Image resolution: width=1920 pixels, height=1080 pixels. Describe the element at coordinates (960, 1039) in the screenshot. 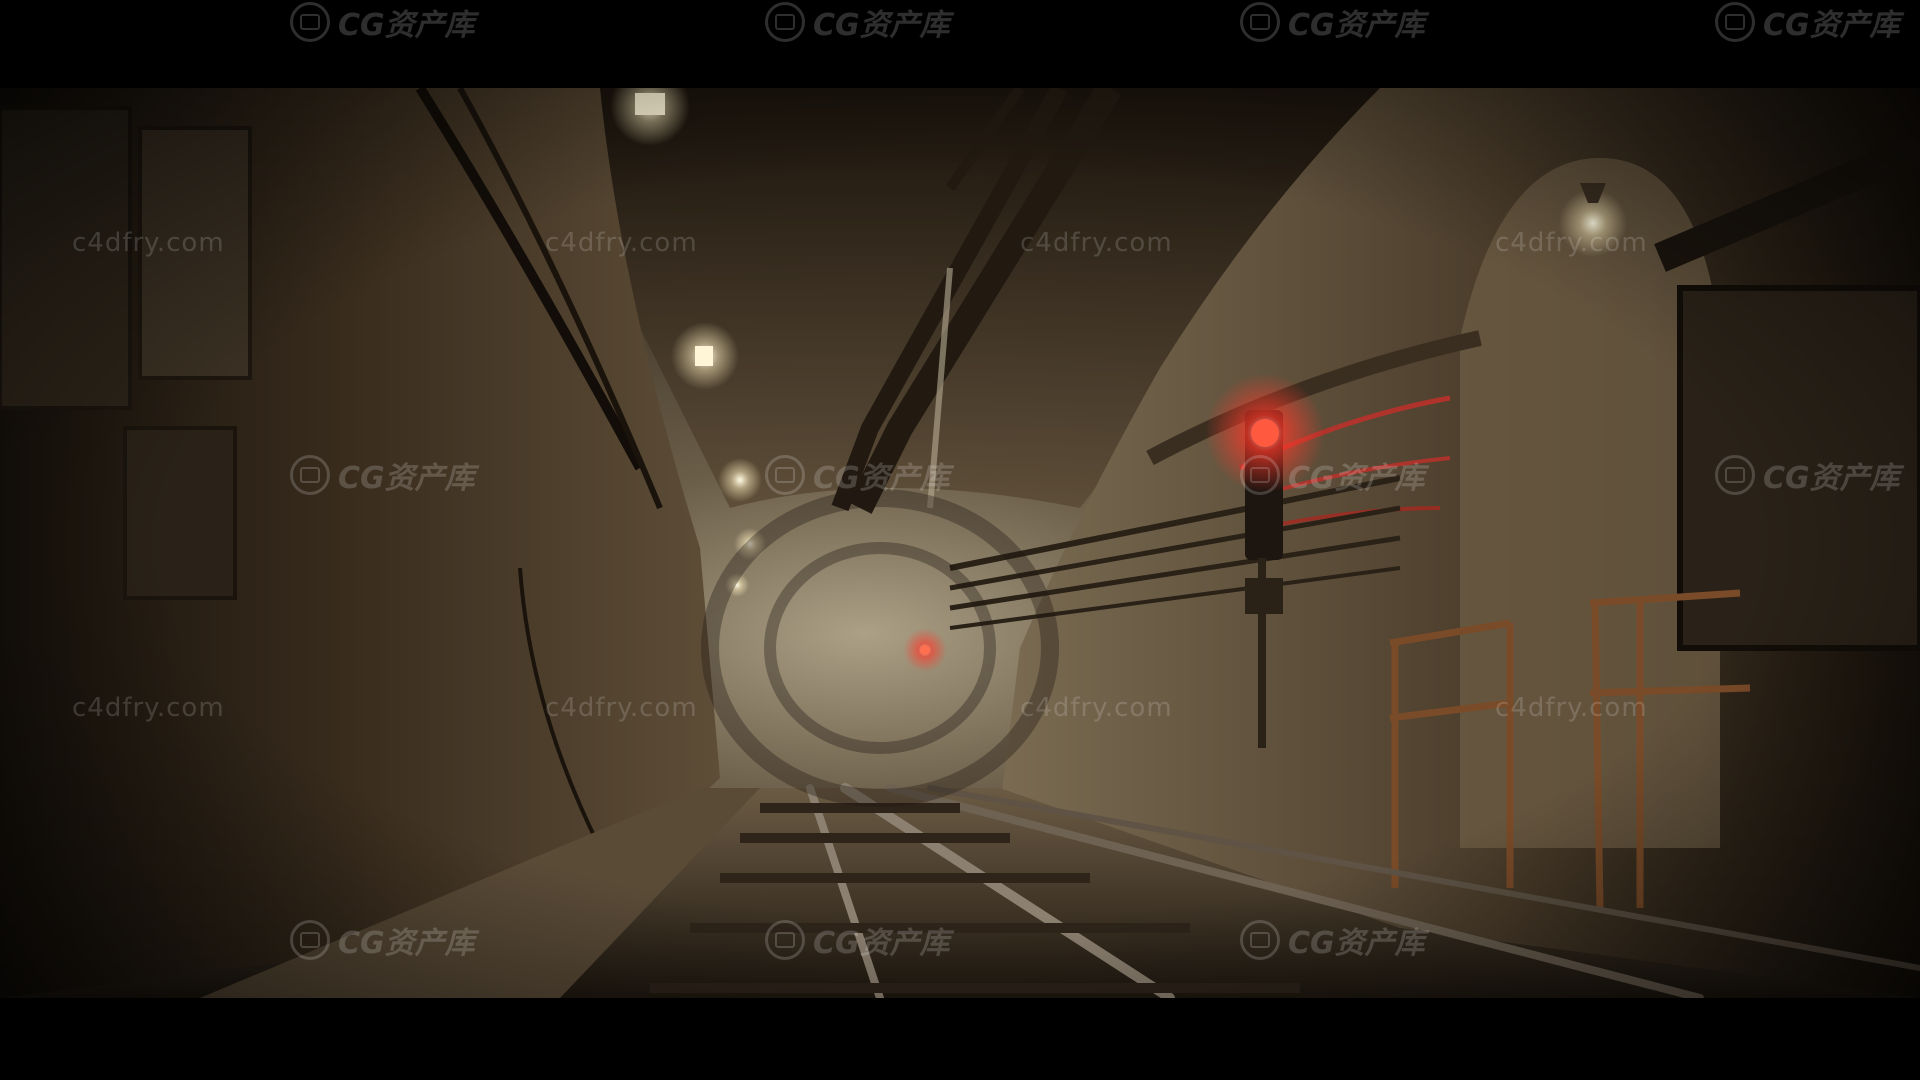

I see `letterbox-bottom` at that location.